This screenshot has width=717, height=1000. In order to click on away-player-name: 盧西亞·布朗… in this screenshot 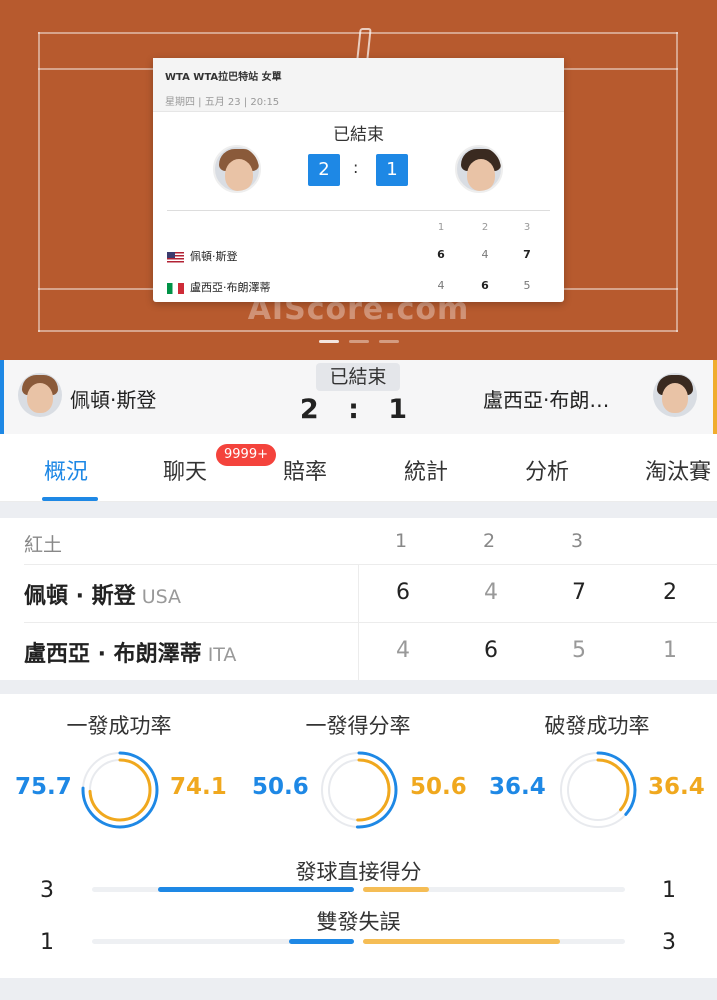, I will do `click(546, 398)`.